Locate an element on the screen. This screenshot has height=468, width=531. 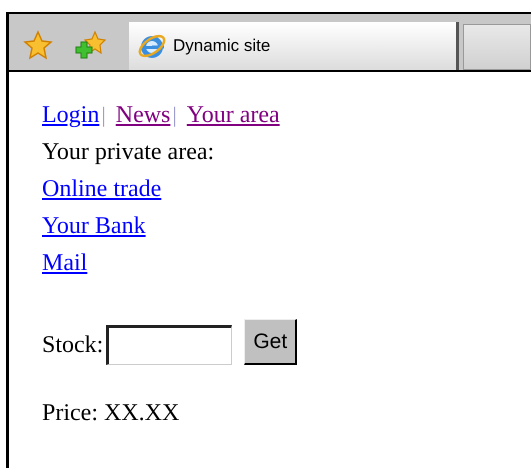
browser-tab: Dynamic site is located at coordinates (294, 46).